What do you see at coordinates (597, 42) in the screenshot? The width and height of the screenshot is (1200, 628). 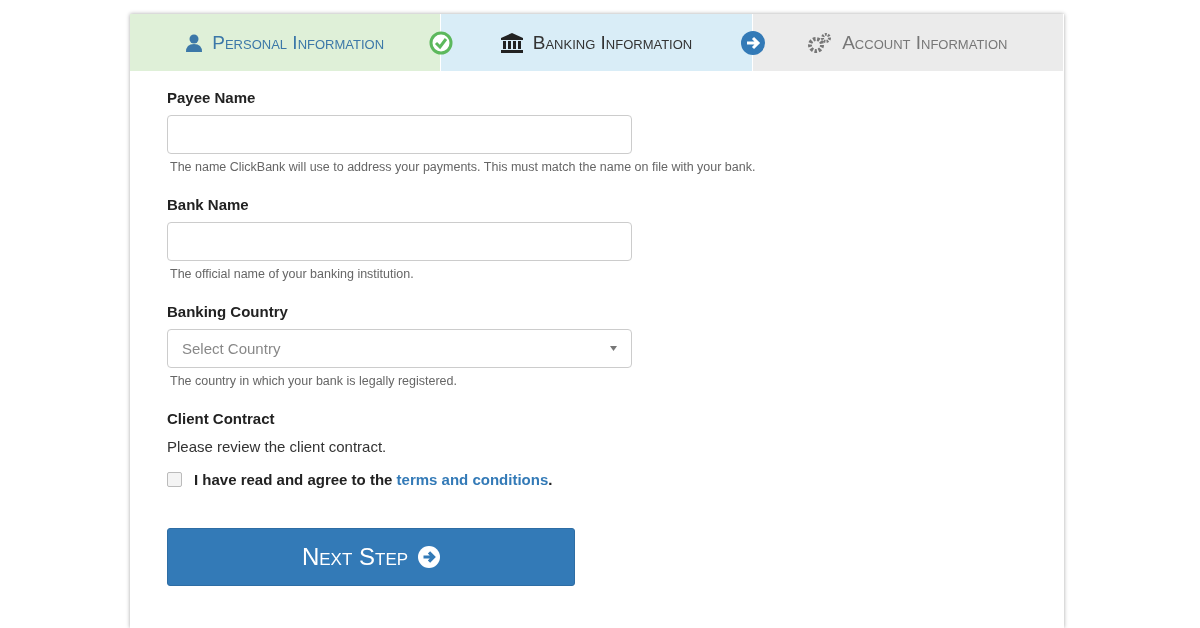 I see `step-tab: Banking Information` at bounding box center [597, 42].